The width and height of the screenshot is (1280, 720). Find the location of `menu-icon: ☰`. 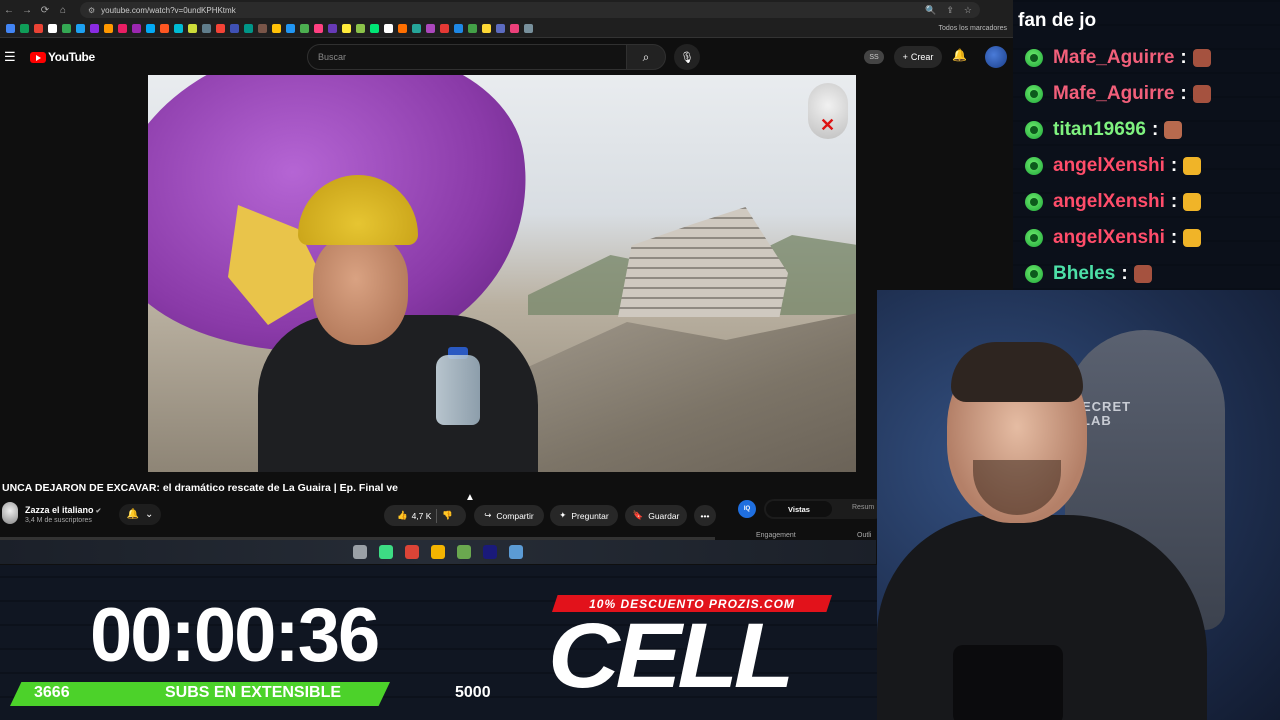

menu-icon: ☰ is located at coordinates (12, 57).